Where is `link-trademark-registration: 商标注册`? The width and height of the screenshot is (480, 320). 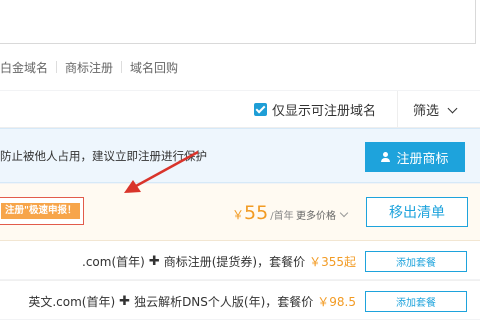
link-trademark-registration: 商标注册 is located at coordinates (89, 67).